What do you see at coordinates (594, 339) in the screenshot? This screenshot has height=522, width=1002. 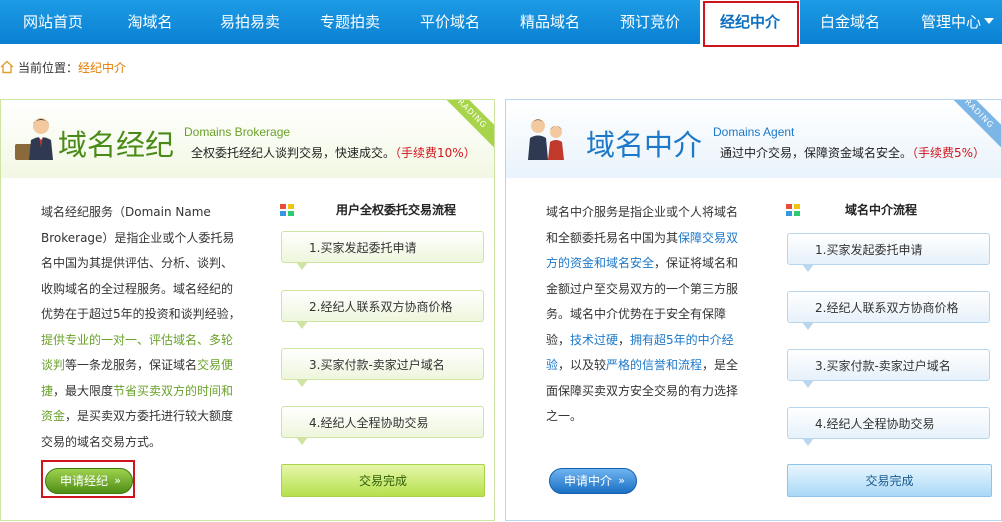 I see `agent-body-h2: 技术过硬` at bounding box center [594, 339].